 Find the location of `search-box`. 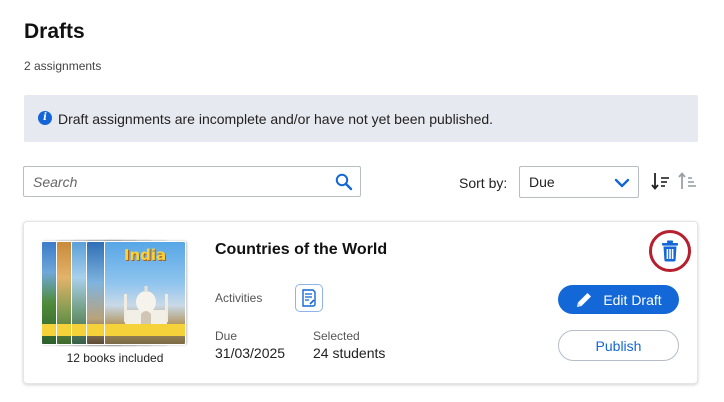

search-box is located at coordinates (192, 181).